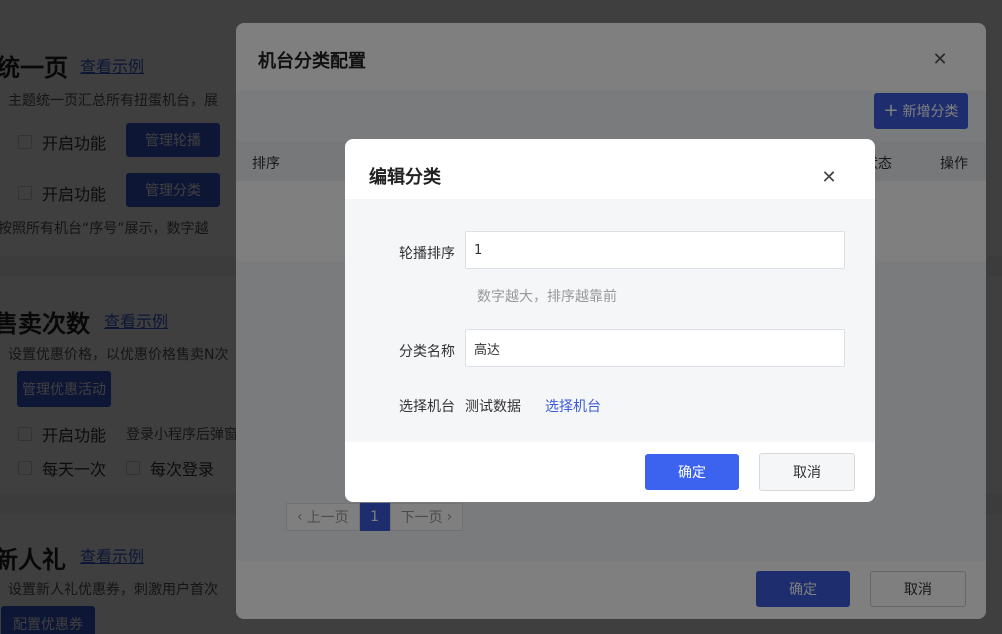 This screenshot has width=1002, height=634. What do you see at coordinates (427, 254) in the screenshot?
I see `sort-label: 轮播排序` at bounding box center [427, 254].